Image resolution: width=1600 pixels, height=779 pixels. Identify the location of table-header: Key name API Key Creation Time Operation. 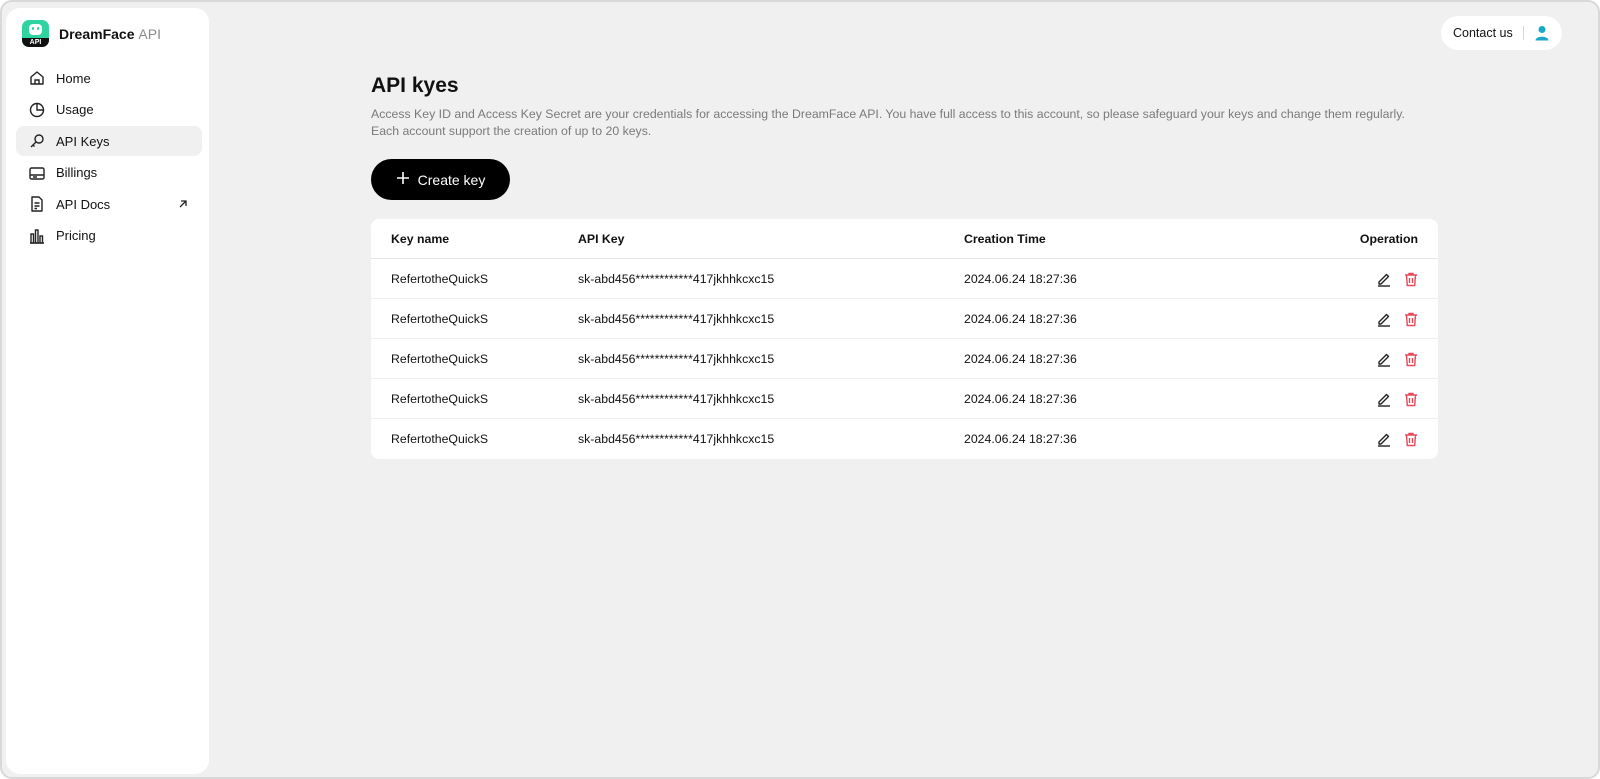
(904, 239).